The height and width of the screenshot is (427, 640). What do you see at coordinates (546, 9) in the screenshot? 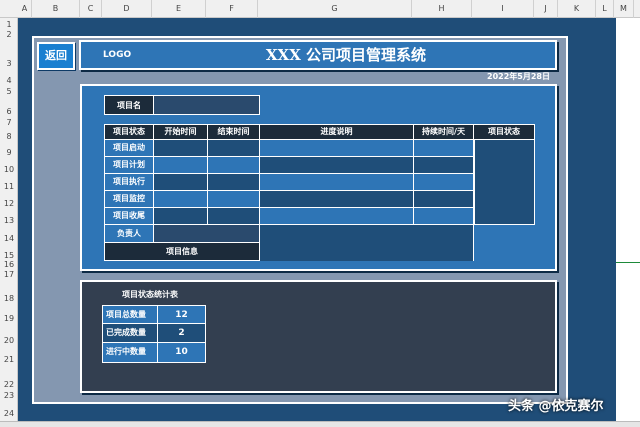
I see `column-header-j: J` at bounding box center [546, 9].